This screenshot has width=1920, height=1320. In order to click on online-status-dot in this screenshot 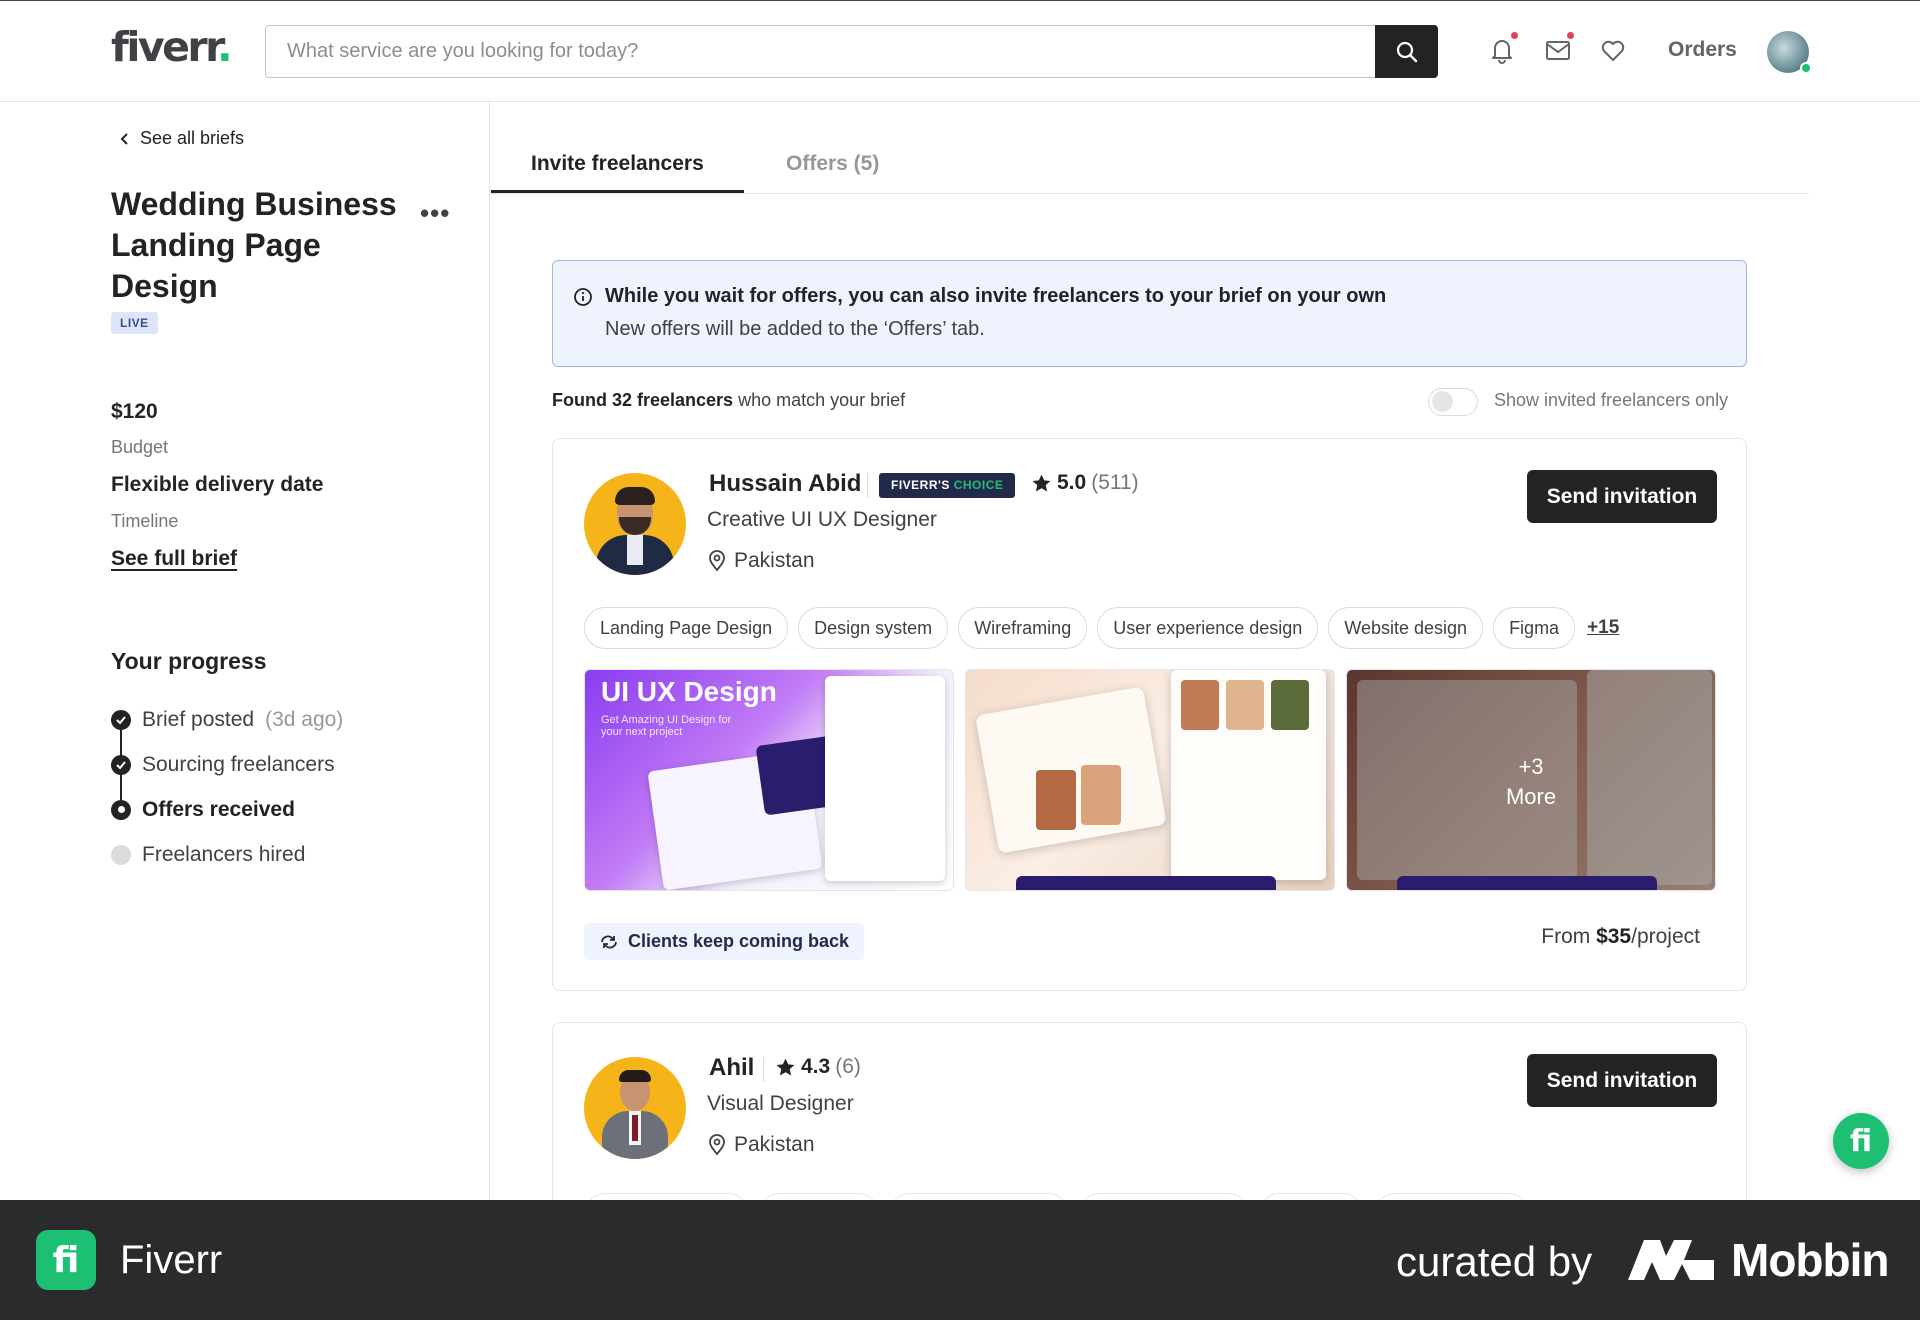, I will do `click(1806, 68)`.